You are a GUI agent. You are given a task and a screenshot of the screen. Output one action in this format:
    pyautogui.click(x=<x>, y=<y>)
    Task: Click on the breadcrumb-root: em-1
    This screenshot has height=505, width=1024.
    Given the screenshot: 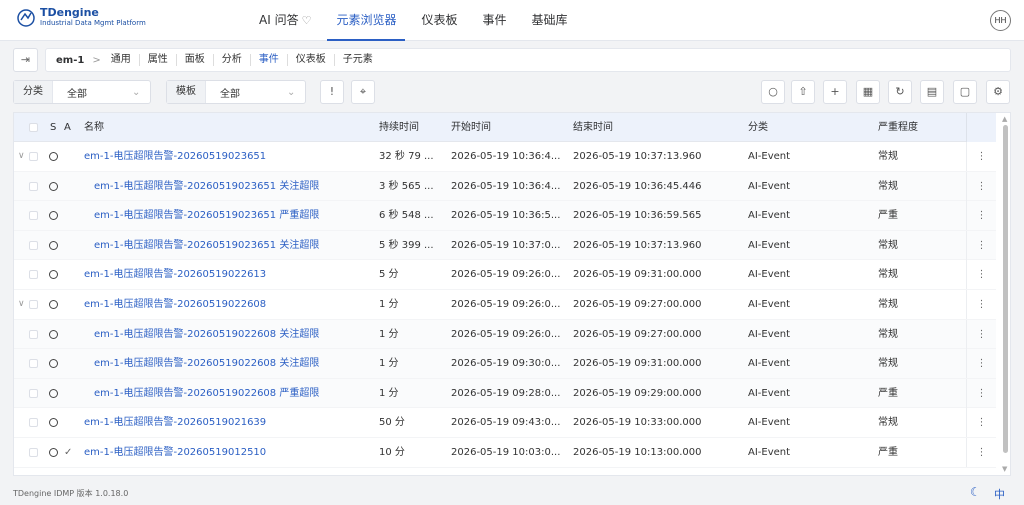 What is the action you would take?
    pyautogui.click(x=70, y=60)
    